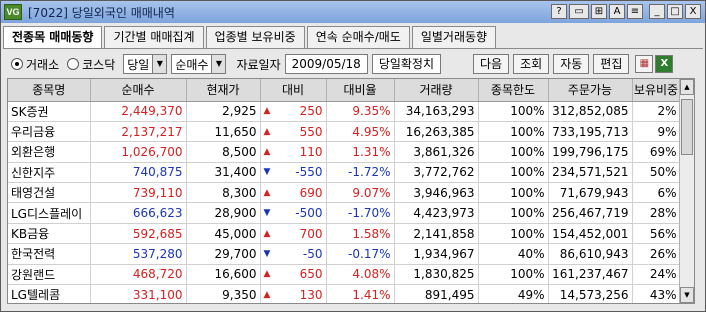  What do you see at coordinates (657, 11) in the screenshot?
I see `minimize-button: _` at bounding box center [657, 11].